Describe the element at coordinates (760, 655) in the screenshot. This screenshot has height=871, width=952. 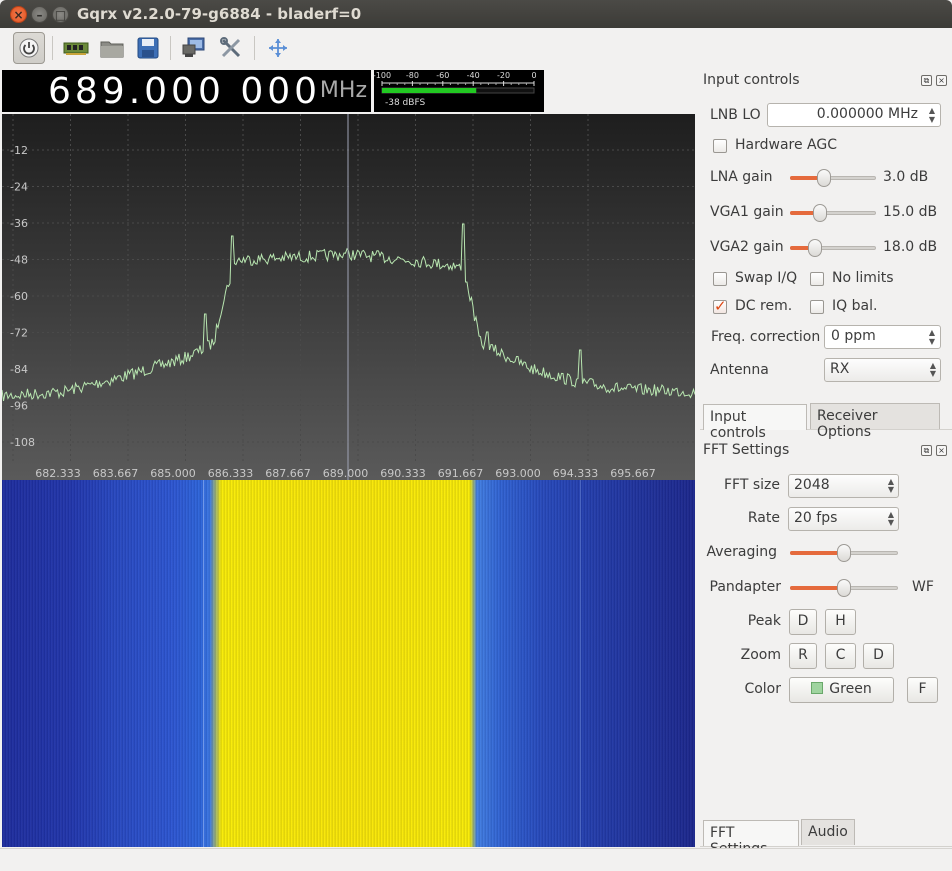
I see `zoom-label: Zoom` at that location.